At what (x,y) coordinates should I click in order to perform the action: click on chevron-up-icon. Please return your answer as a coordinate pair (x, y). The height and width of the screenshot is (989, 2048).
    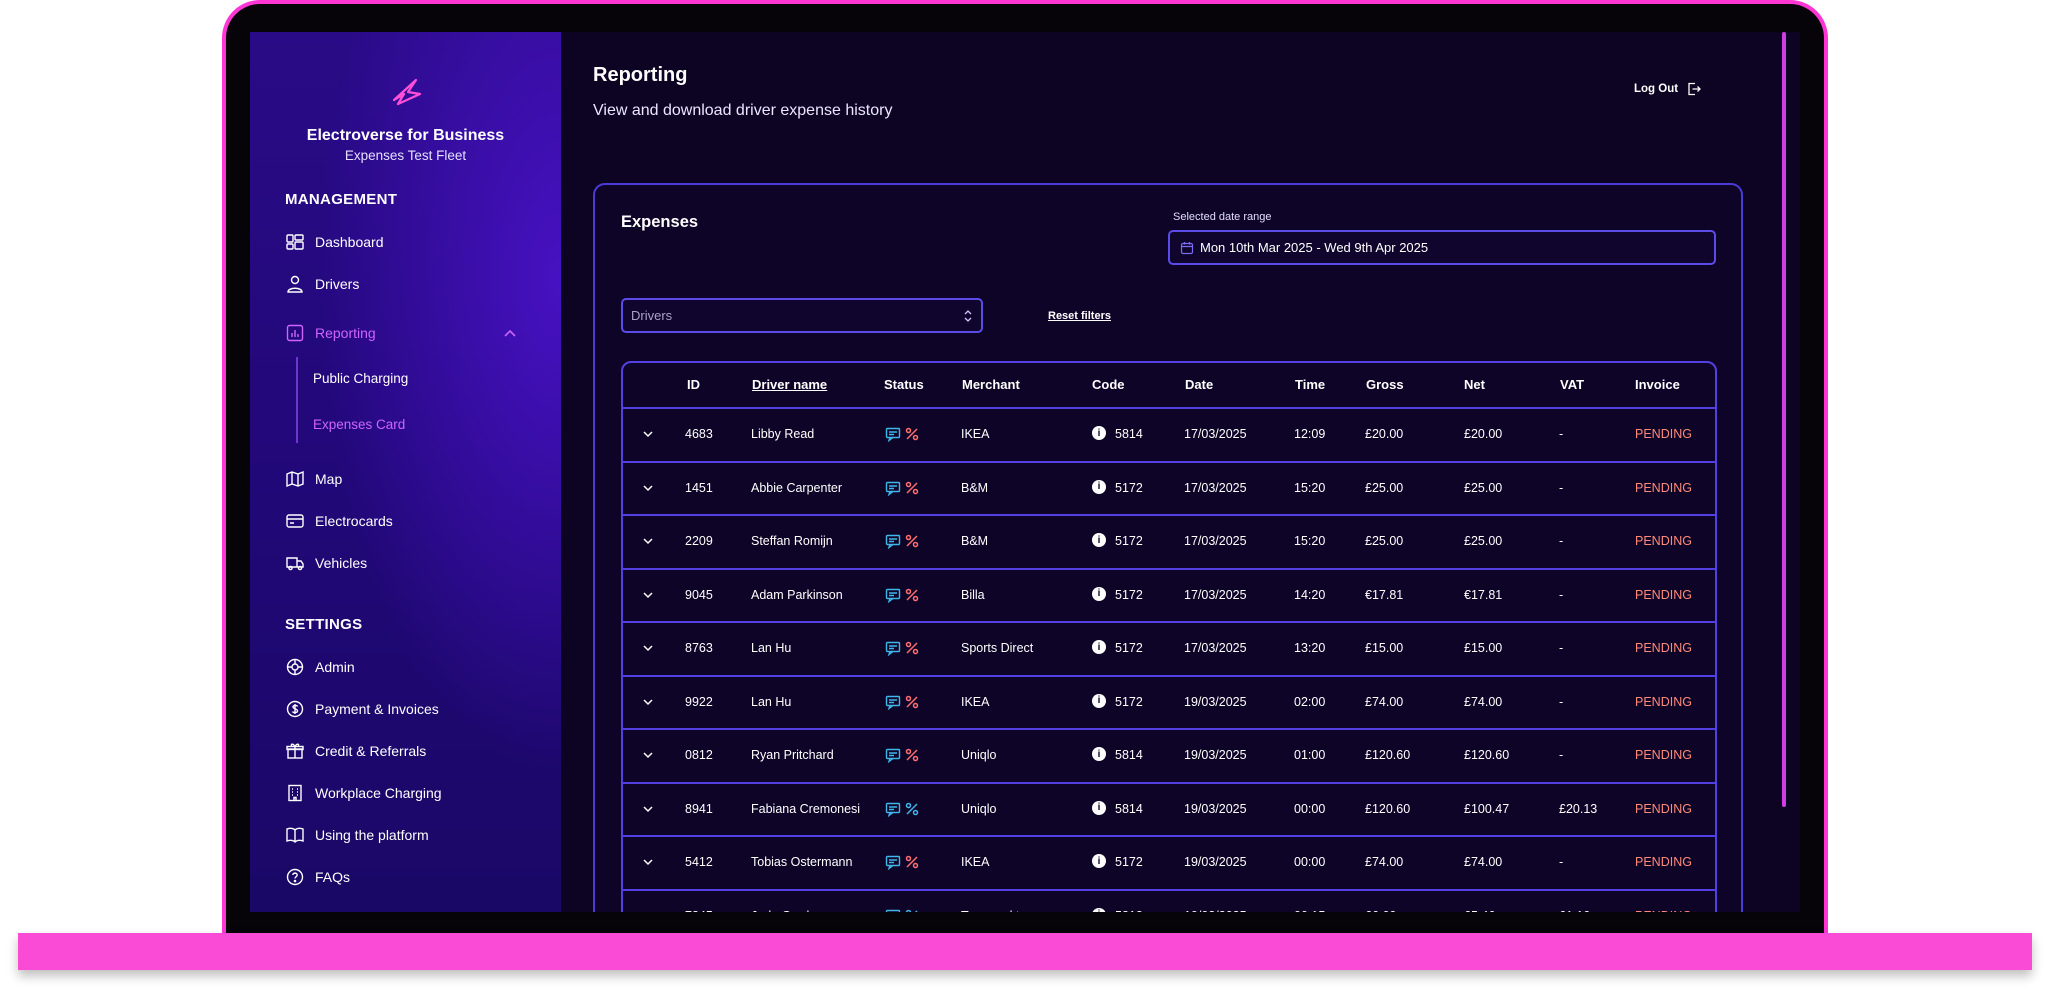
    Looking at the image, I should click on (510, 334).